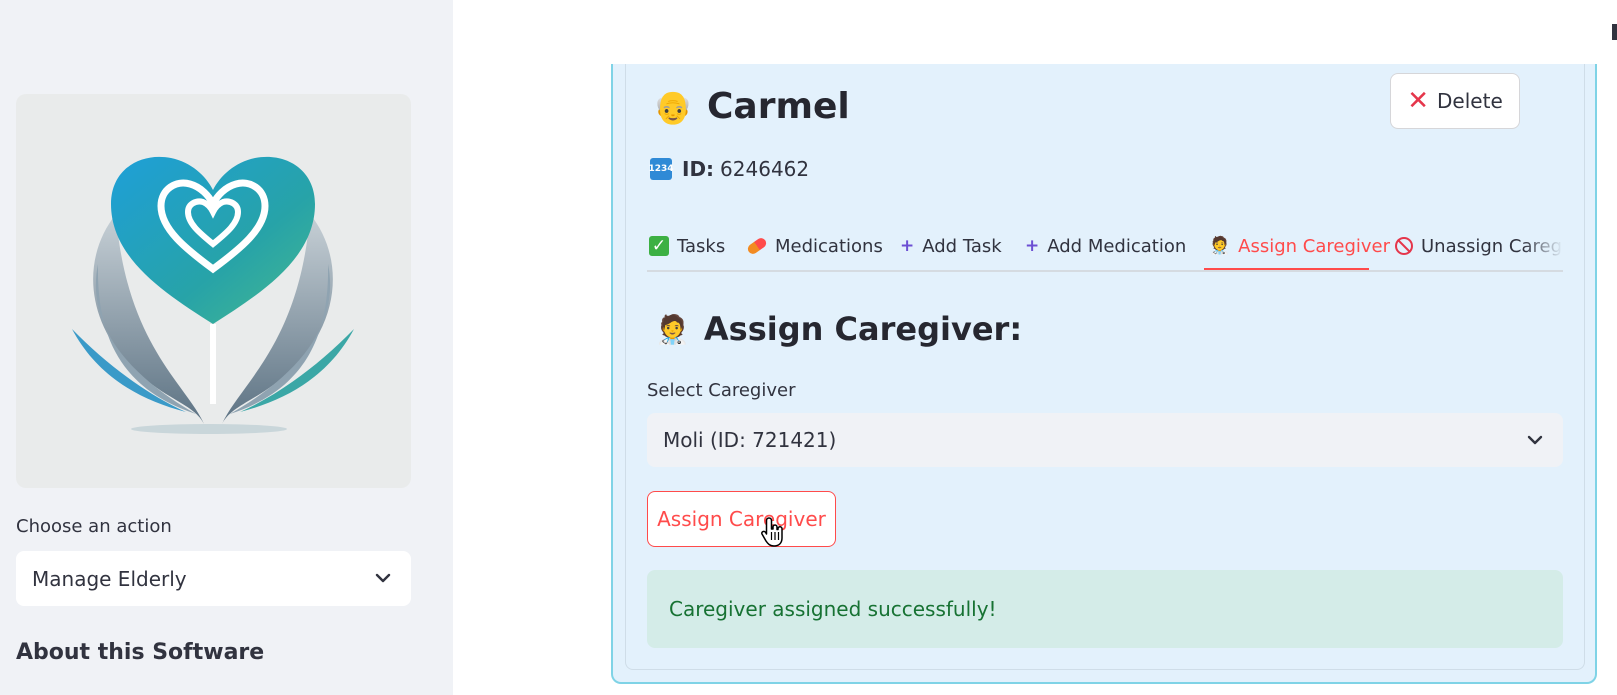 This screenshot has height=695, width=1617. I want to click on heart-hands-logo-icon, so click(213, 295).